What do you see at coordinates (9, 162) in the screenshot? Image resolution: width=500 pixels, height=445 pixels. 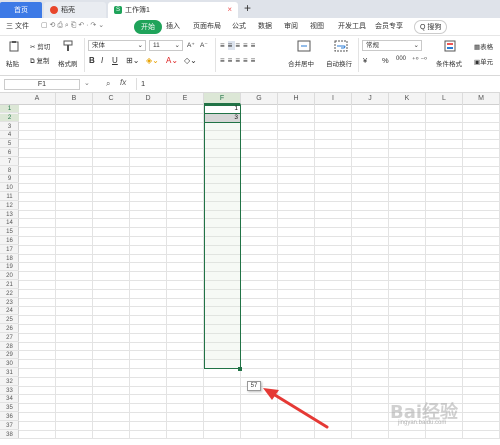 I see `row-header-7: 7` at bounding box center [9, 162].